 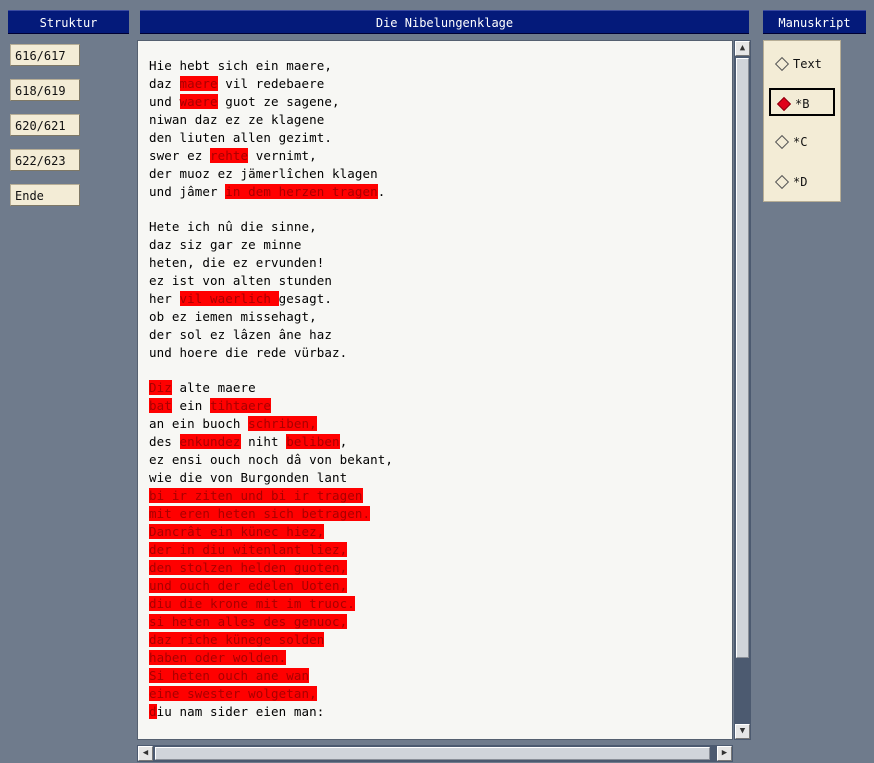 What do you see at coordinates (210, 441) in the screenshot?
I see `highlighted-text: enkundez` at bounding box center [210, 441].